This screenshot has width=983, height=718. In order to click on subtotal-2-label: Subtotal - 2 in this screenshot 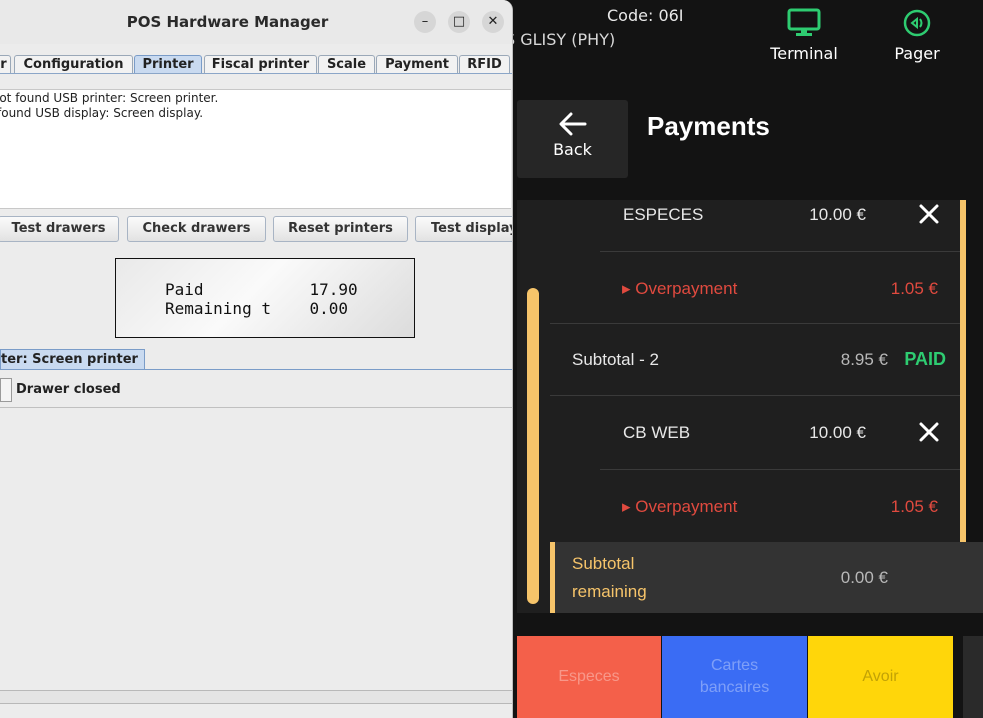, I will do `click(615, 359)`.